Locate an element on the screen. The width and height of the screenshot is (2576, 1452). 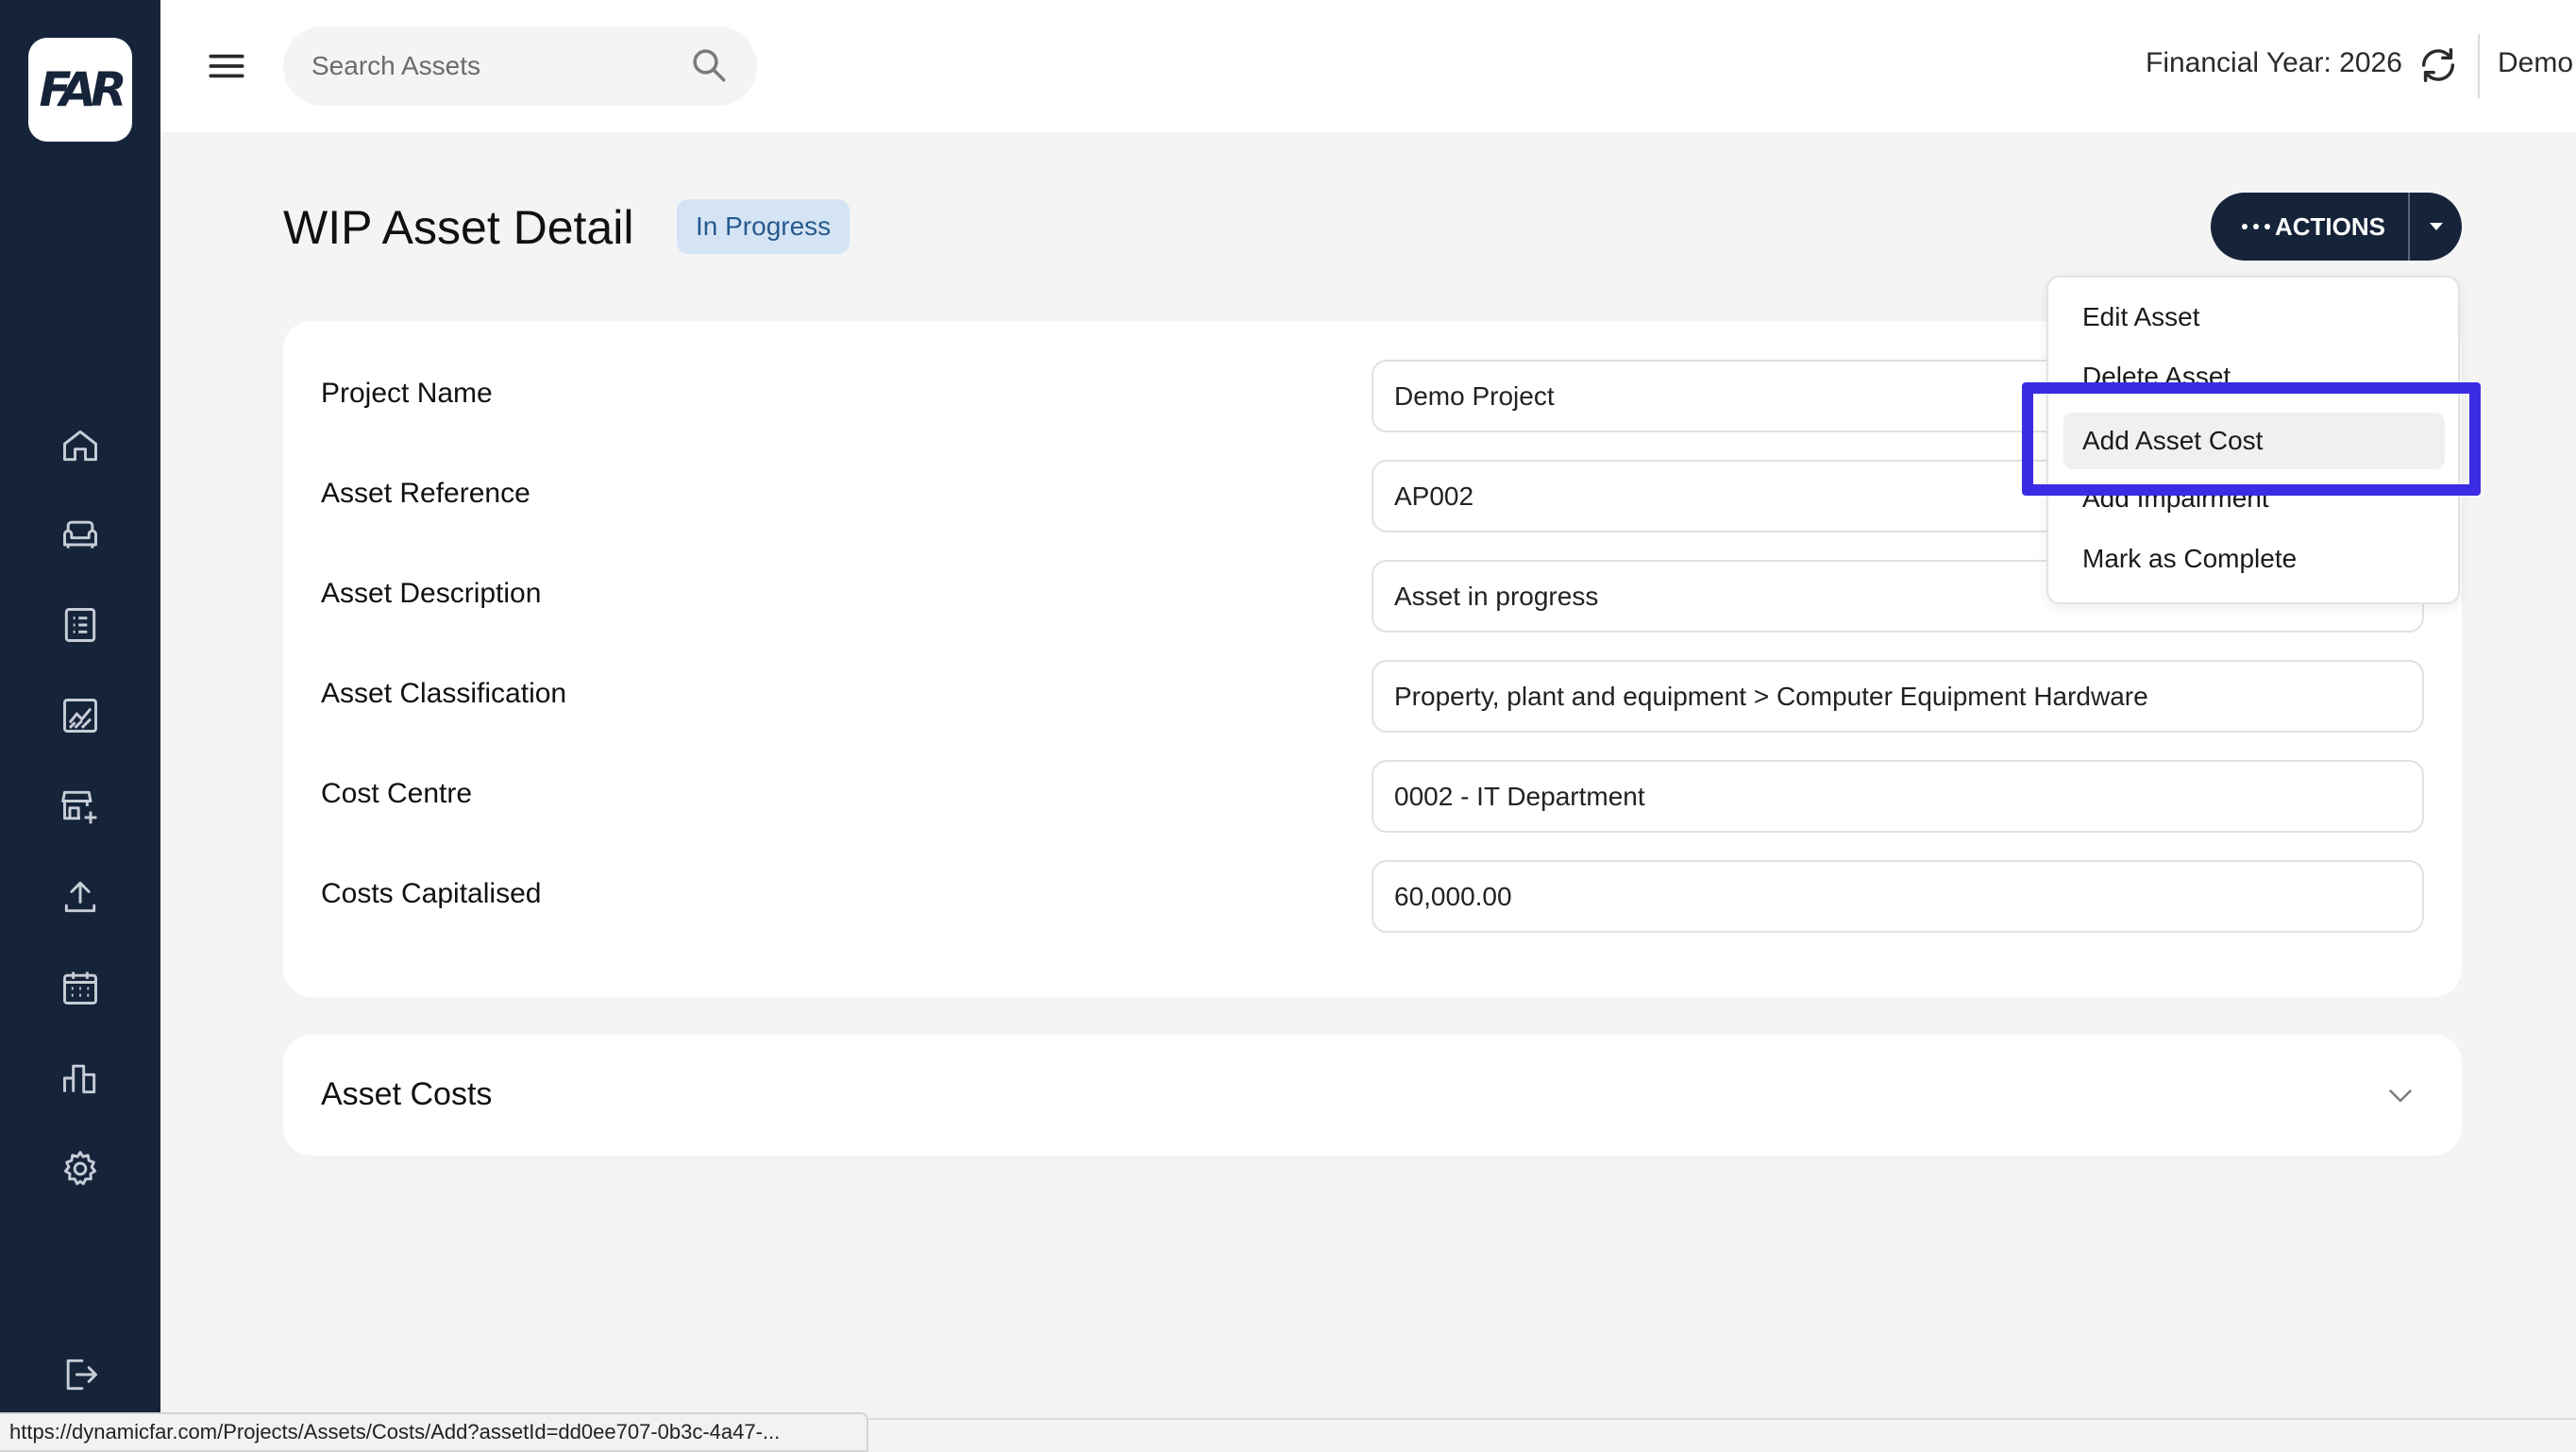
menu-item-edit-asset: Edit Asset is located at coordinates (2254, 317).